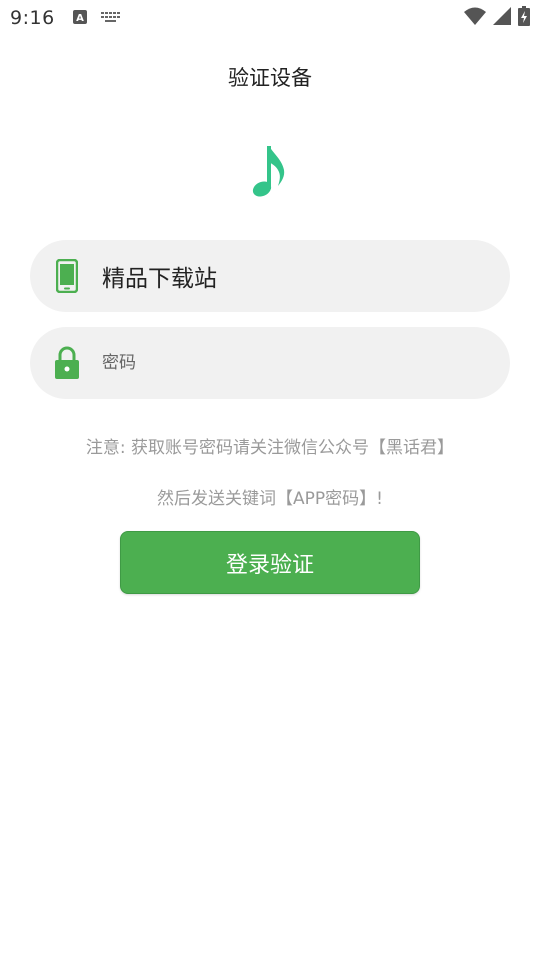 The width and height of the screenshot is (540, 960). Describe the element at coordinates (32, 18) in the screenshot. I see `status-time: 9:16` at that location.